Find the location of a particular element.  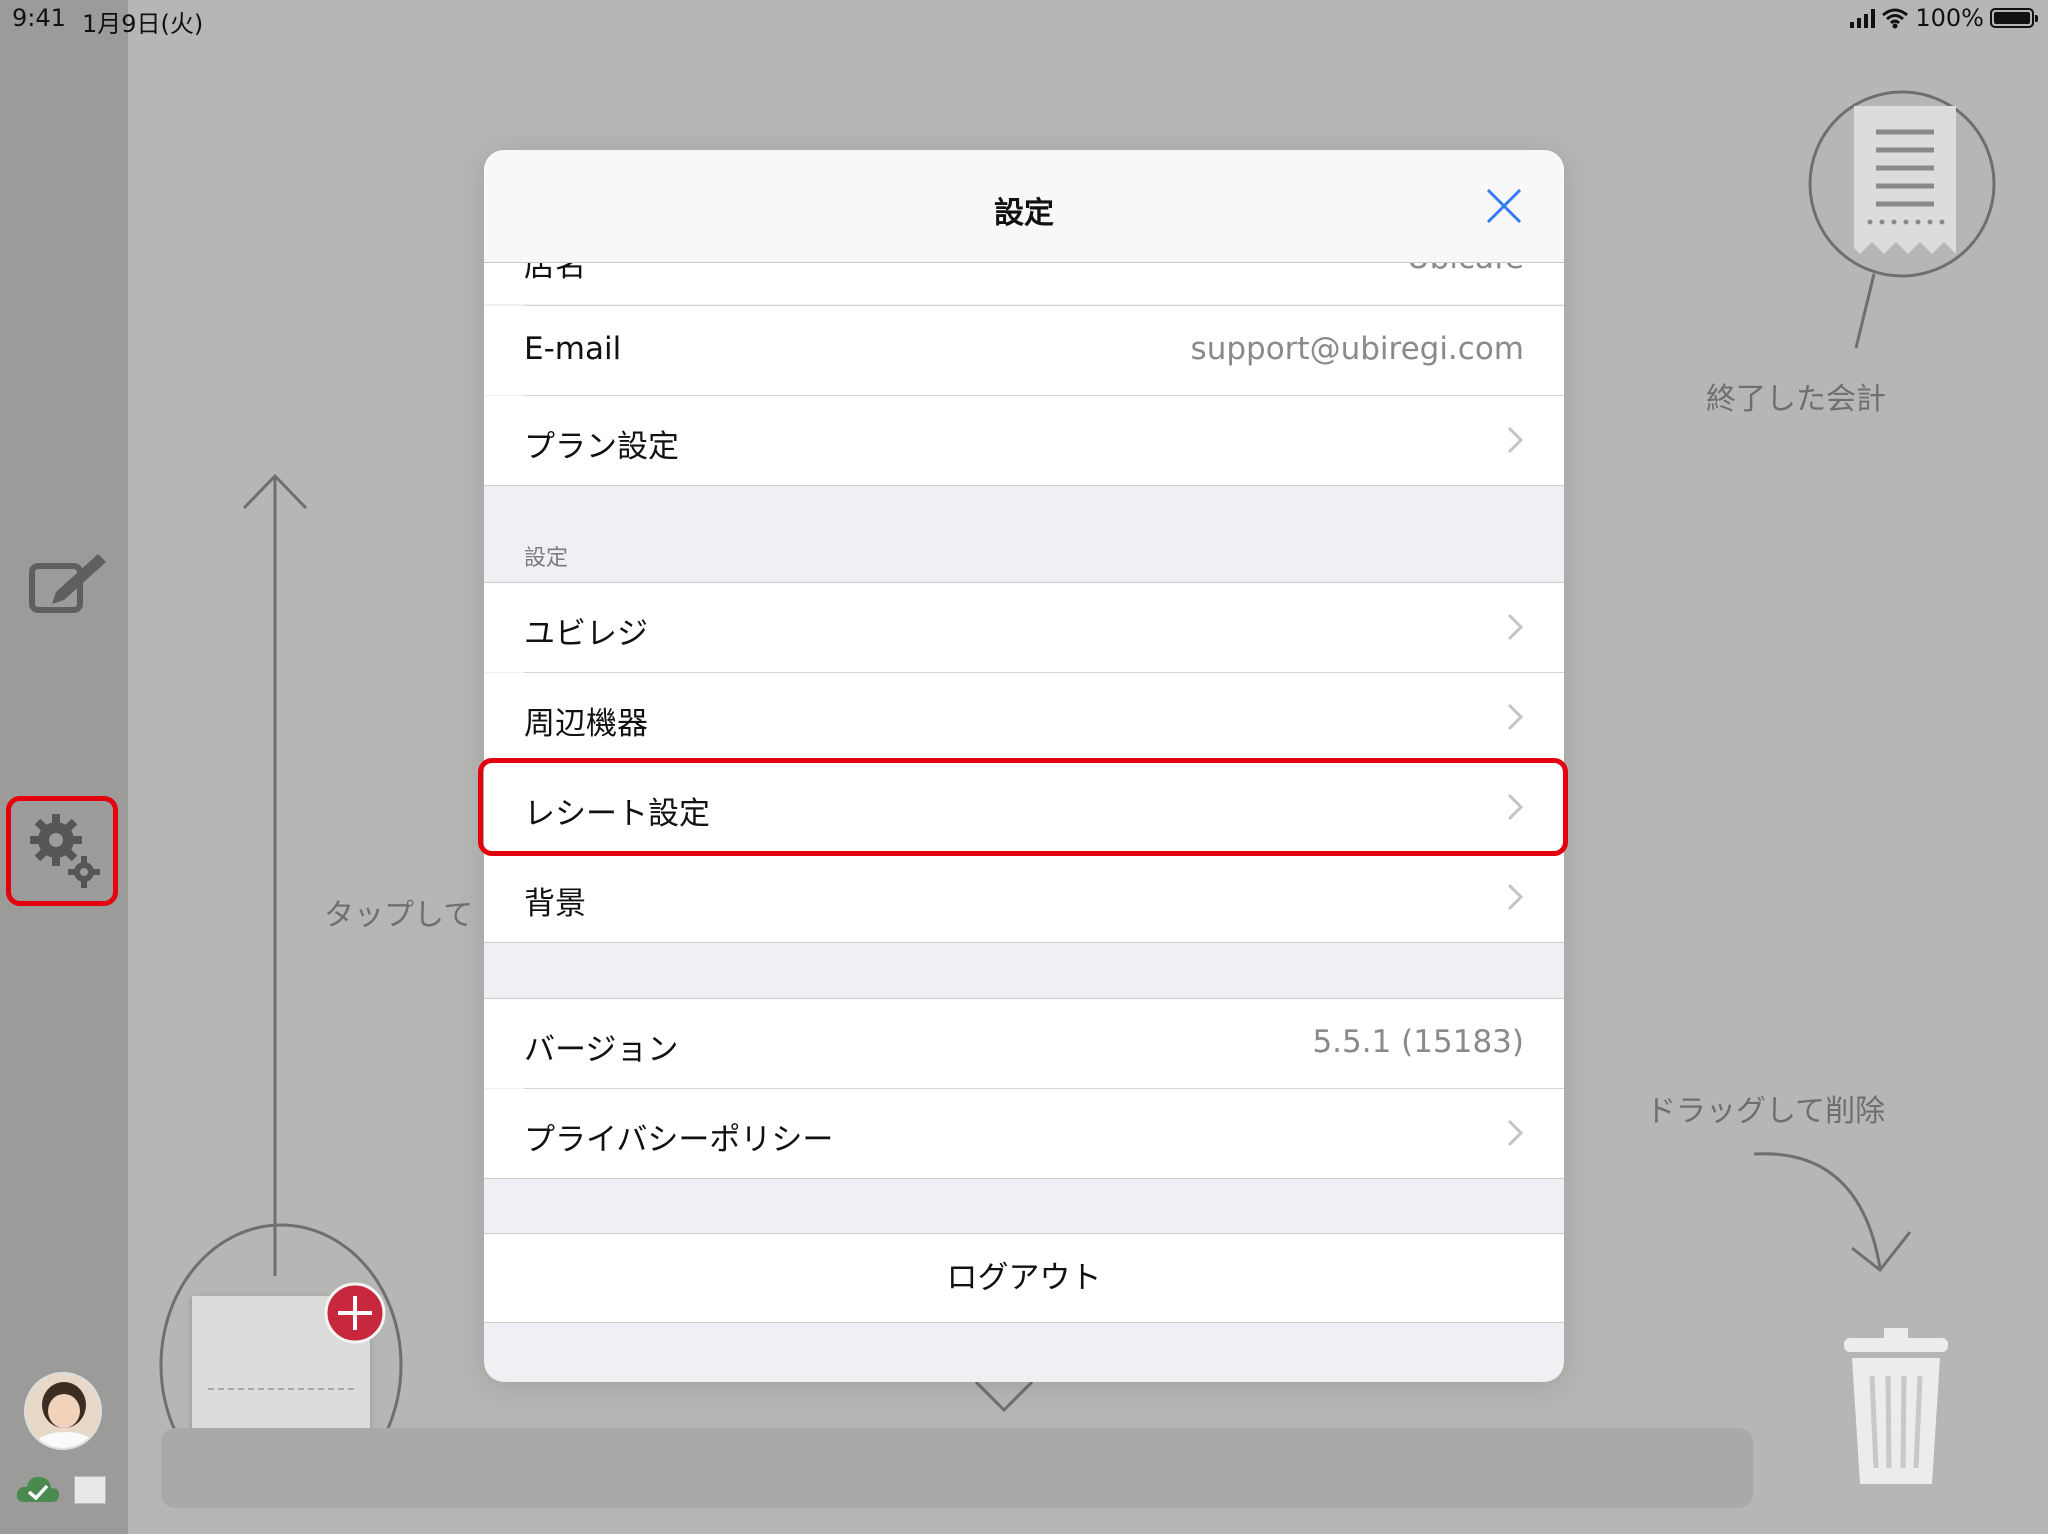

status-time: 9:41 is located at coordinates (39, 18).